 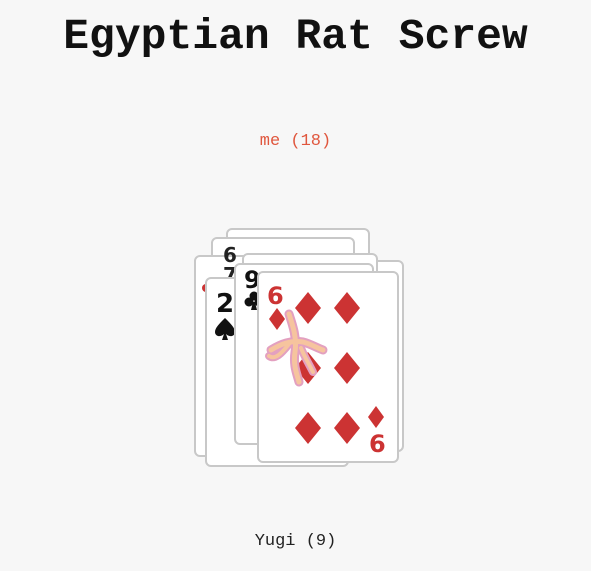 What do you see at coordinates (377, 444) in the screenshot?
I see `top-card-rank-bottom: 6` at bounding box center [377, 444].